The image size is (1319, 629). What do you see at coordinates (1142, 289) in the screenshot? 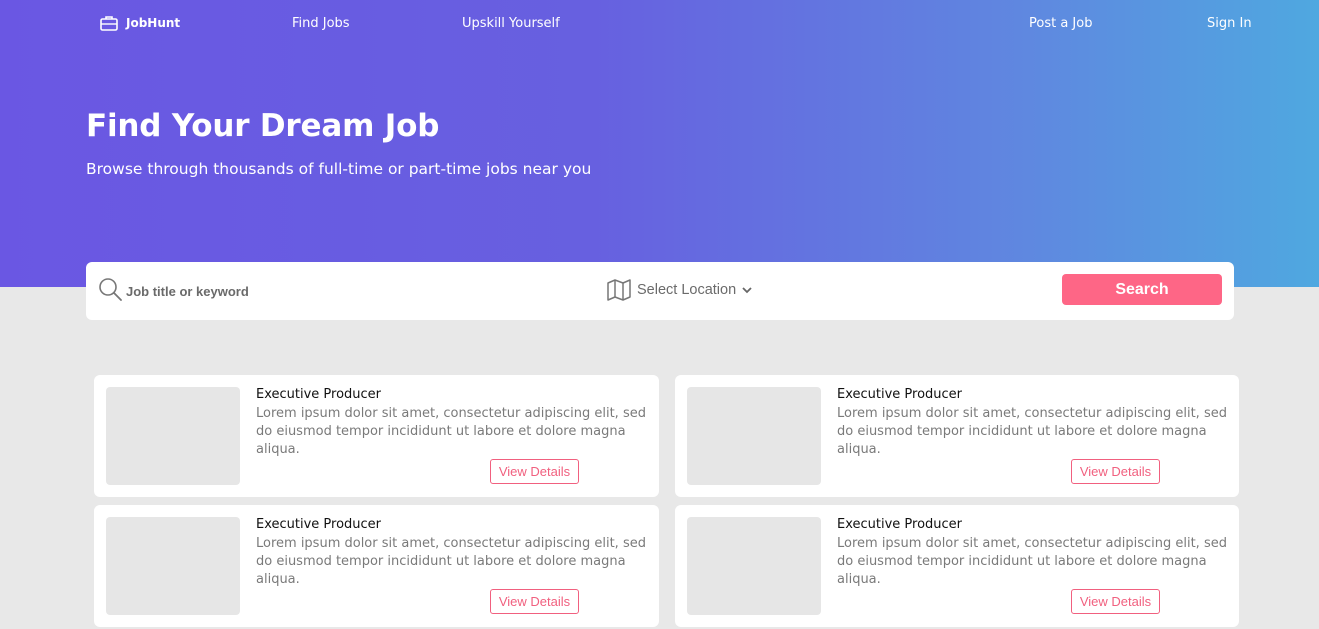
I see `search-button: Search` at bounding box center [1142, 289].